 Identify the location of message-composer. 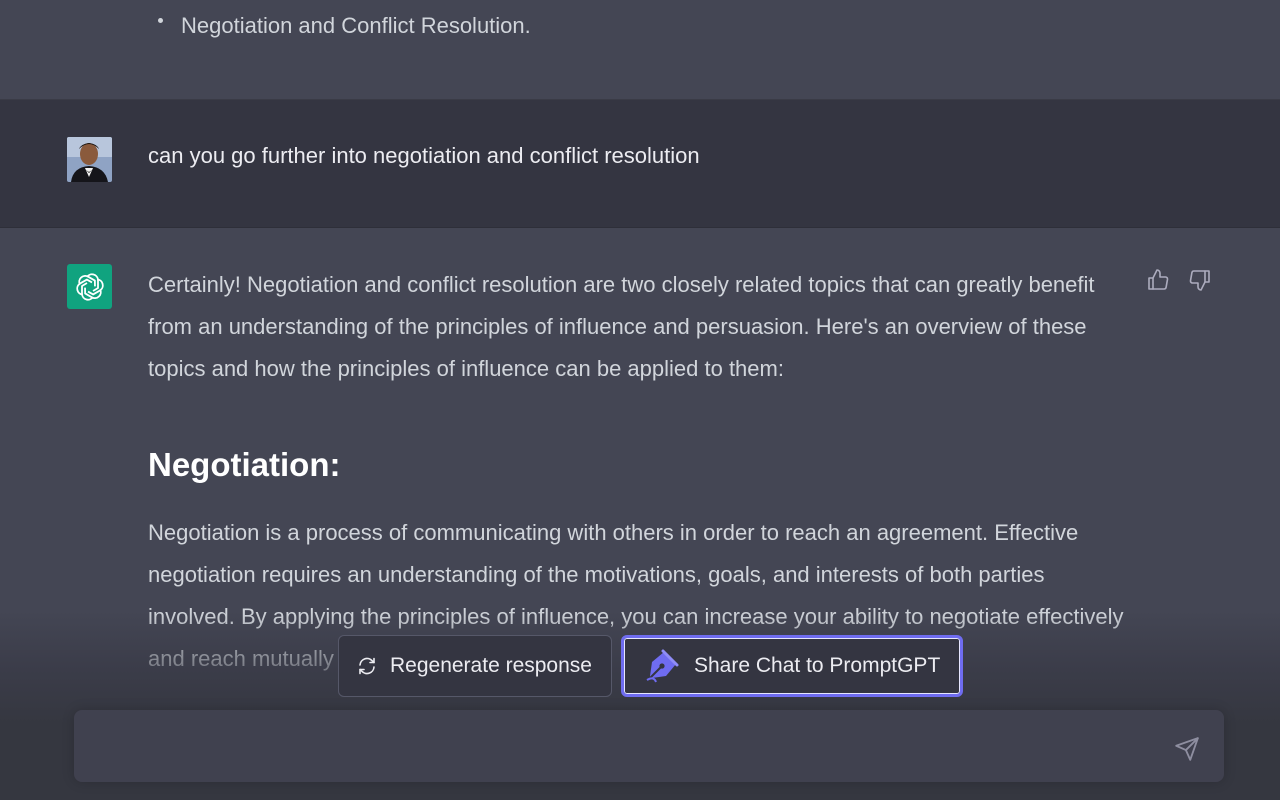
(649, 746).